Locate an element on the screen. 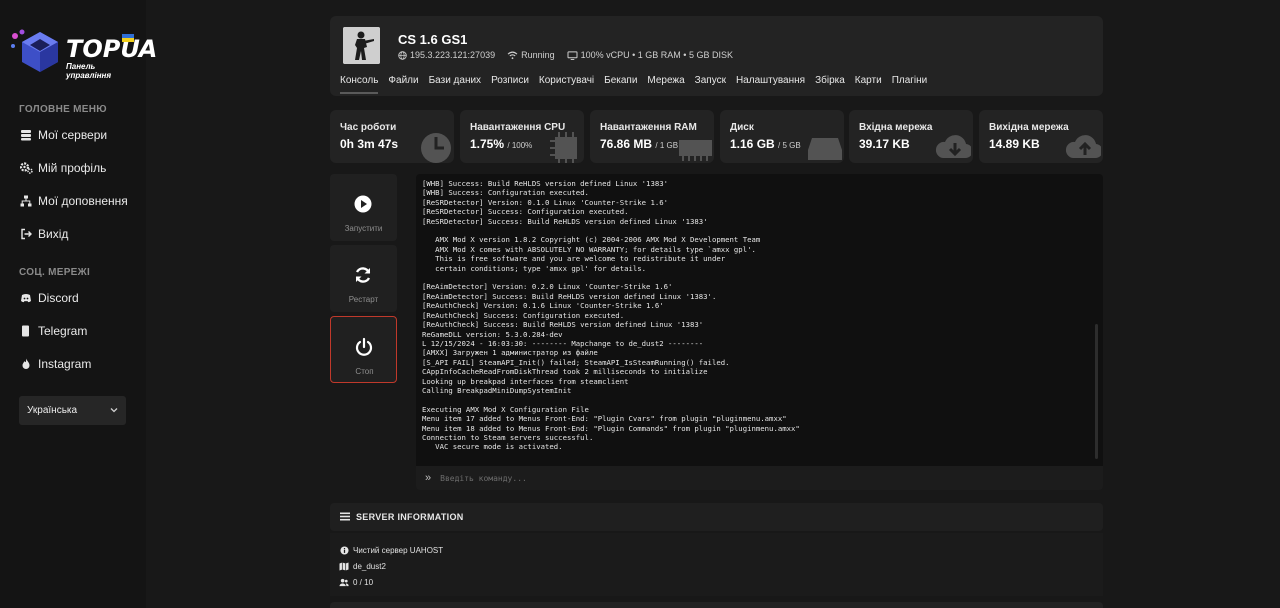 The image size is (1280, 608). server-map-row: de_dust2 is located at coordinates (362, 566).